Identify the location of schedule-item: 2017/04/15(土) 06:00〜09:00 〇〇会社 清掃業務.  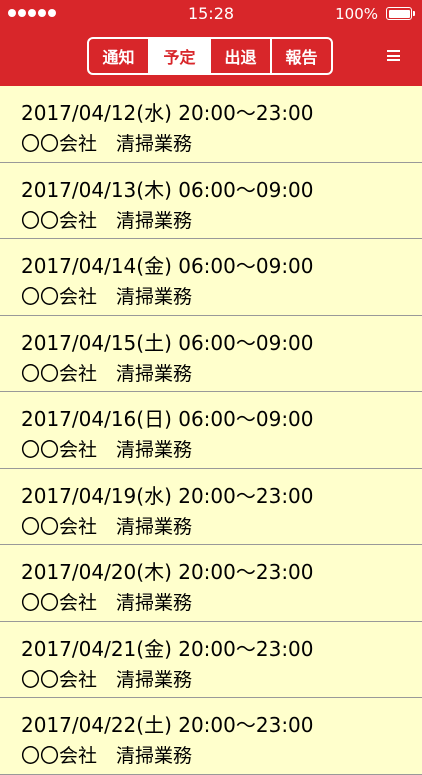
(211, 354).